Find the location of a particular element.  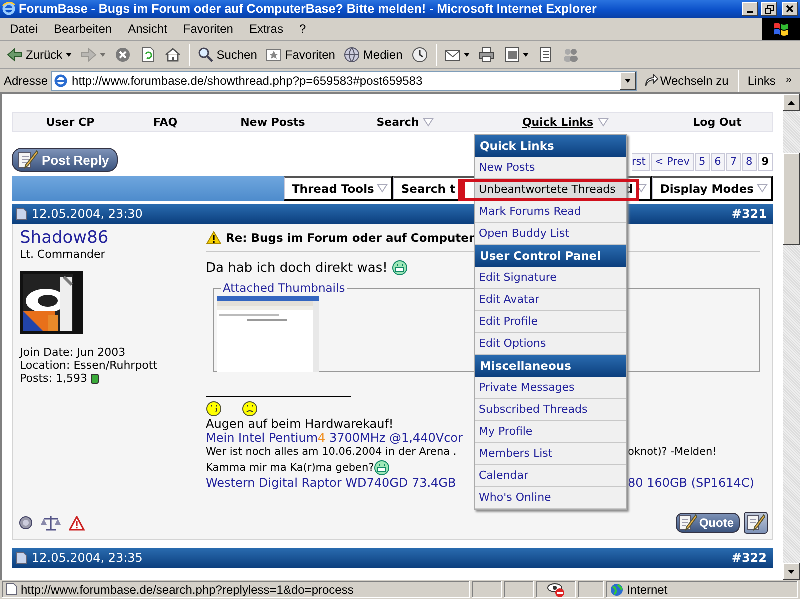

signature-text: Kamma mir ma Ka(r)ma geben? is located at coordinates (290, 468).